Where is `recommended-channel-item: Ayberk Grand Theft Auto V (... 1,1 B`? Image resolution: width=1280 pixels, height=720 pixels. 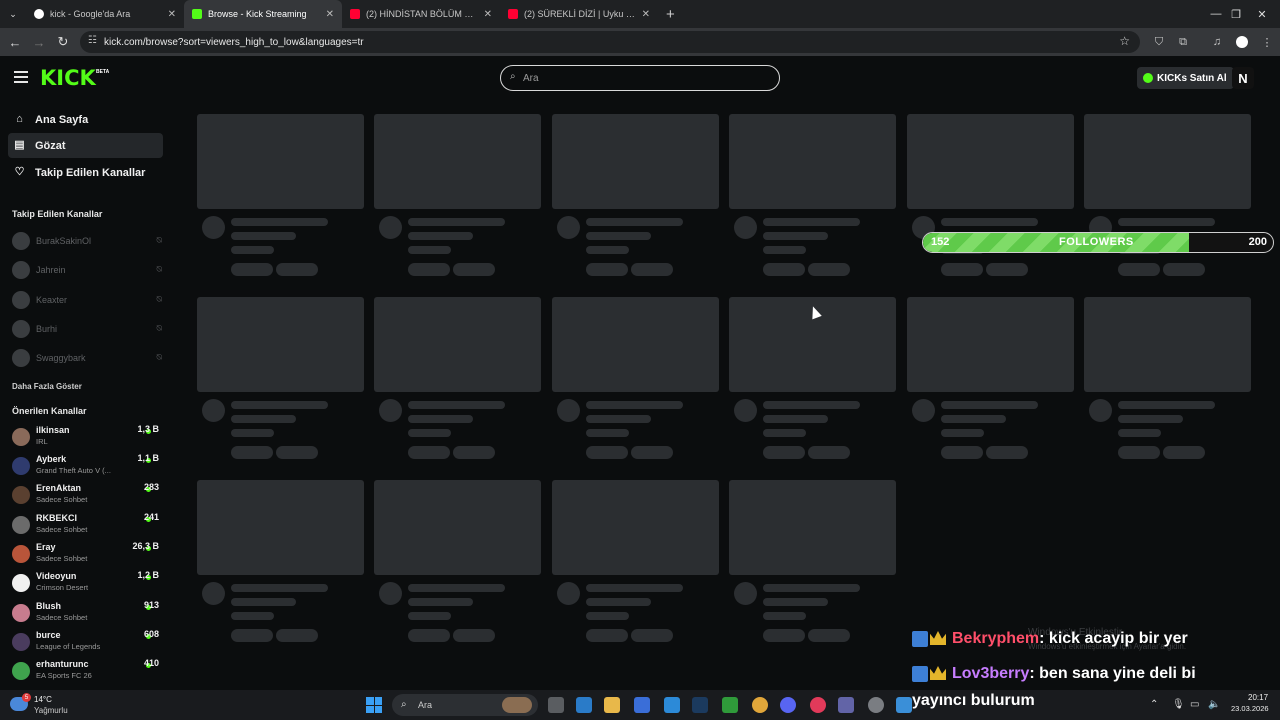
recommended-channel-item: Ayberk Grand Theft Auto V (... 1,1 B is located at coordinates (87, 466).